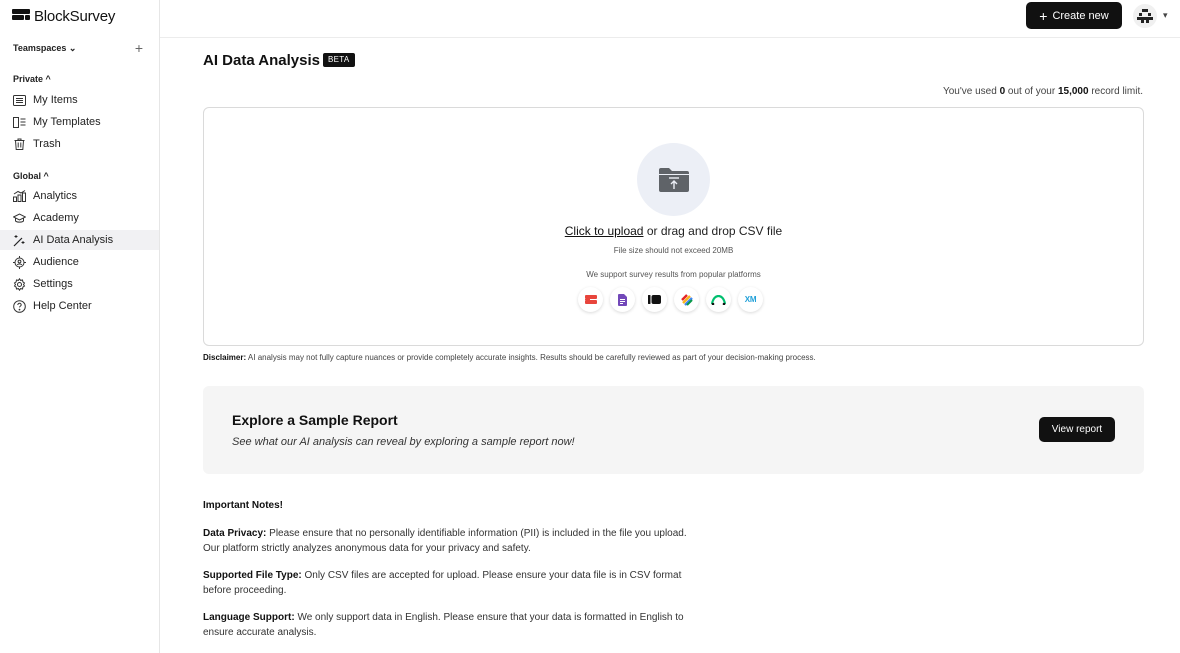  What do you see at coordinates (79, 100) in the screenshot?
I see `sidebar-item-my-items: My Items` at bounding box center [79, 100].